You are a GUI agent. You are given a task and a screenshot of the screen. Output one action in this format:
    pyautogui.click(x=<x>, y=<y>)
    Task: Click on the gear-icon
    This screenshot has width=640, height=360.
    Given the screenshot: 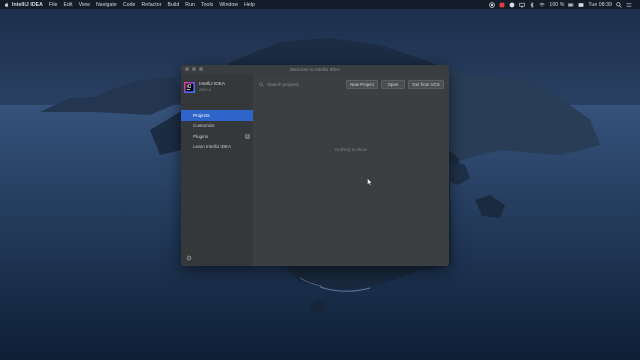 What is the action you would take?
    pyautogui.click(x=189, y=258)
    